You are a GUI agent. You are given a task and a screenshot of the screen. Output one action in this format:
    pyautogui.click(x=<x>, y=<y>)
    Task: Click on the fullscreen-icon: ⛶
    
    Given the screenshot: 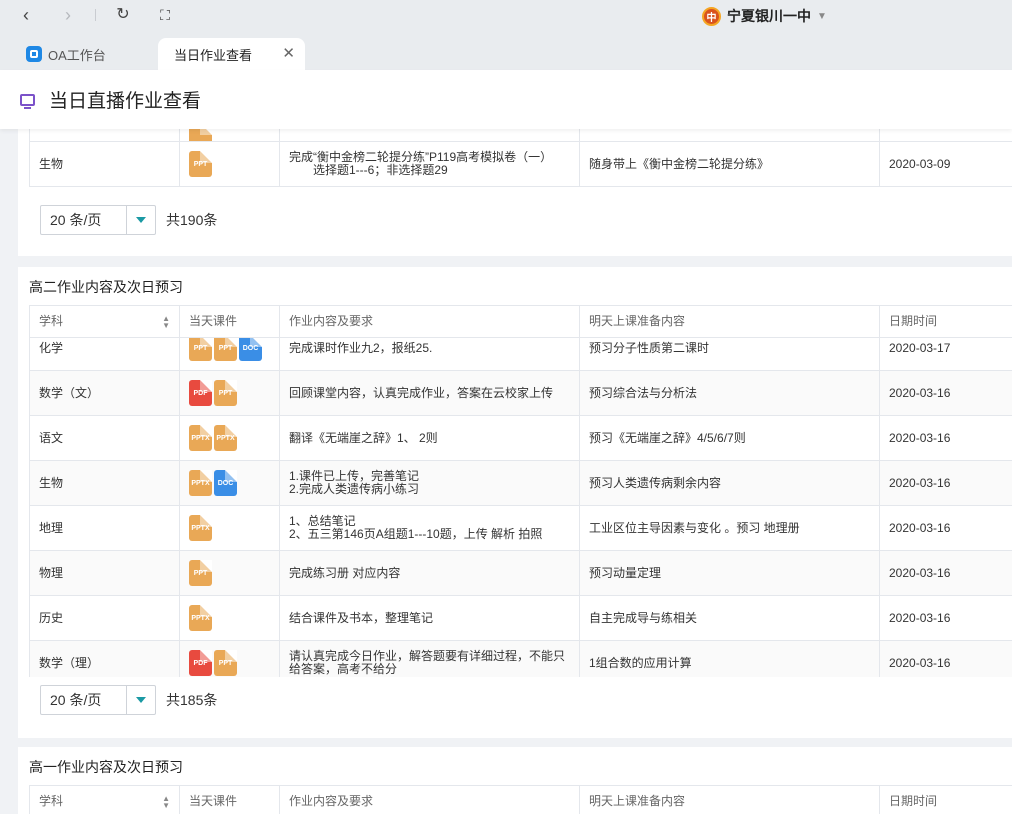 What is the action you would take?
    pyautogui.click(x=165, y=15)
    